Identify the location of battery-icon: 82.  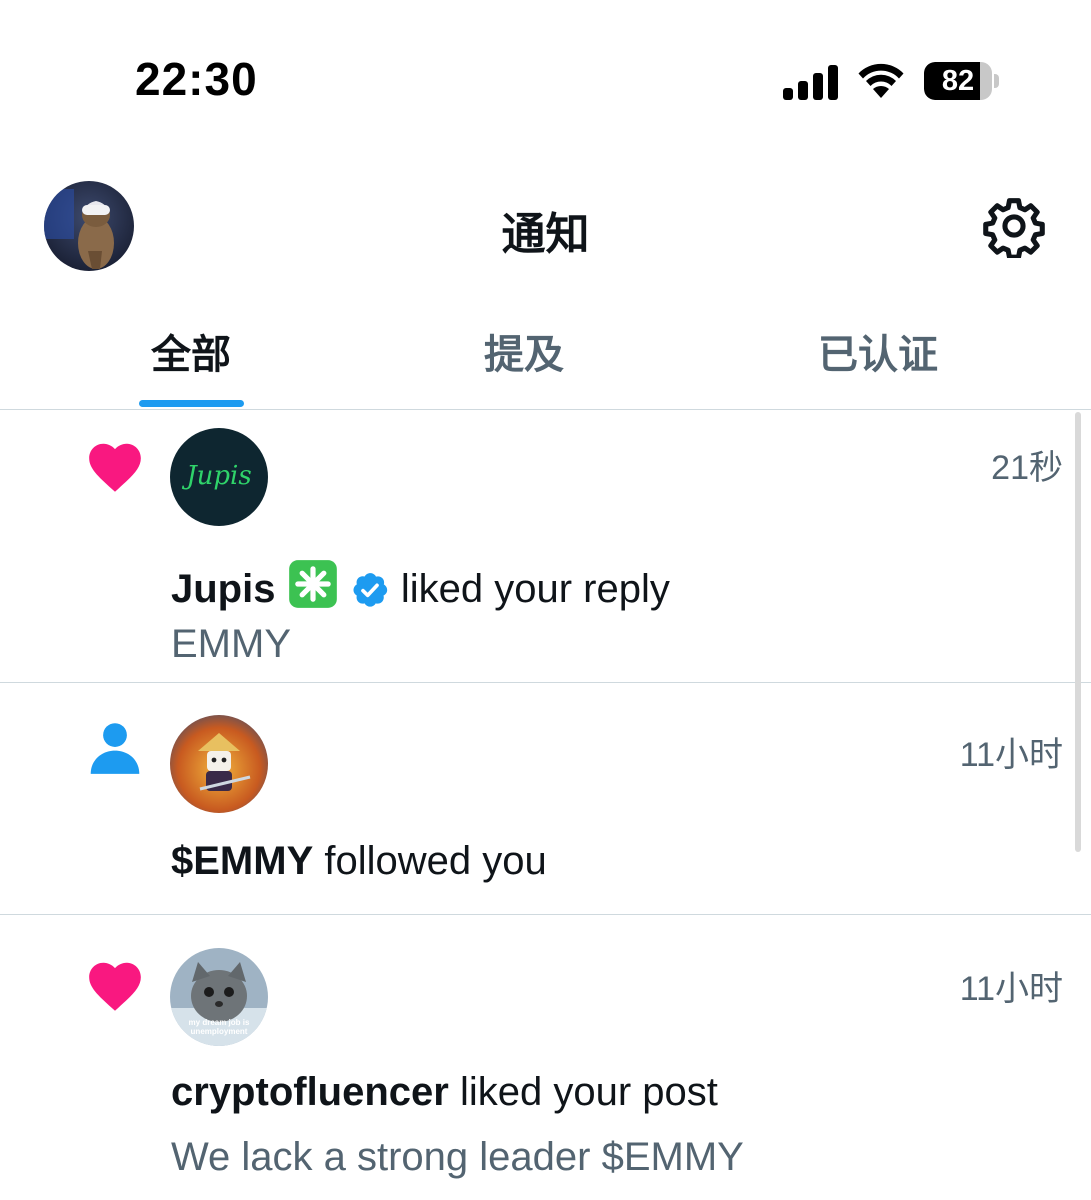
(962, 81).